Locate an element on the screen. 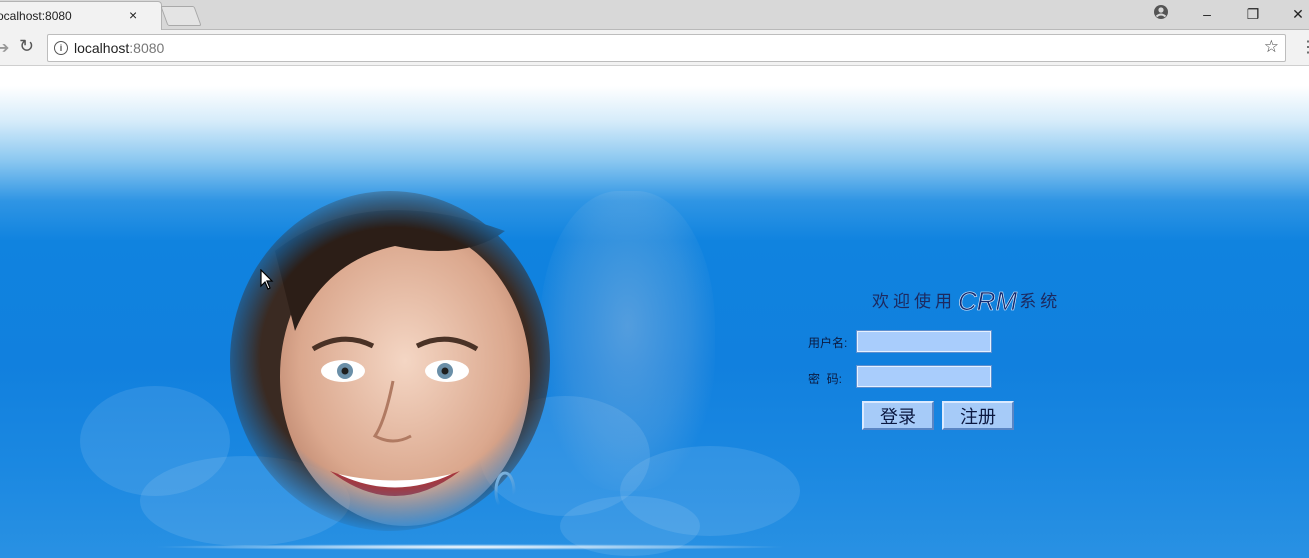 This screenshot has height=558, width=1309. username-label: 用户名: is located at coordinates (828, 343).